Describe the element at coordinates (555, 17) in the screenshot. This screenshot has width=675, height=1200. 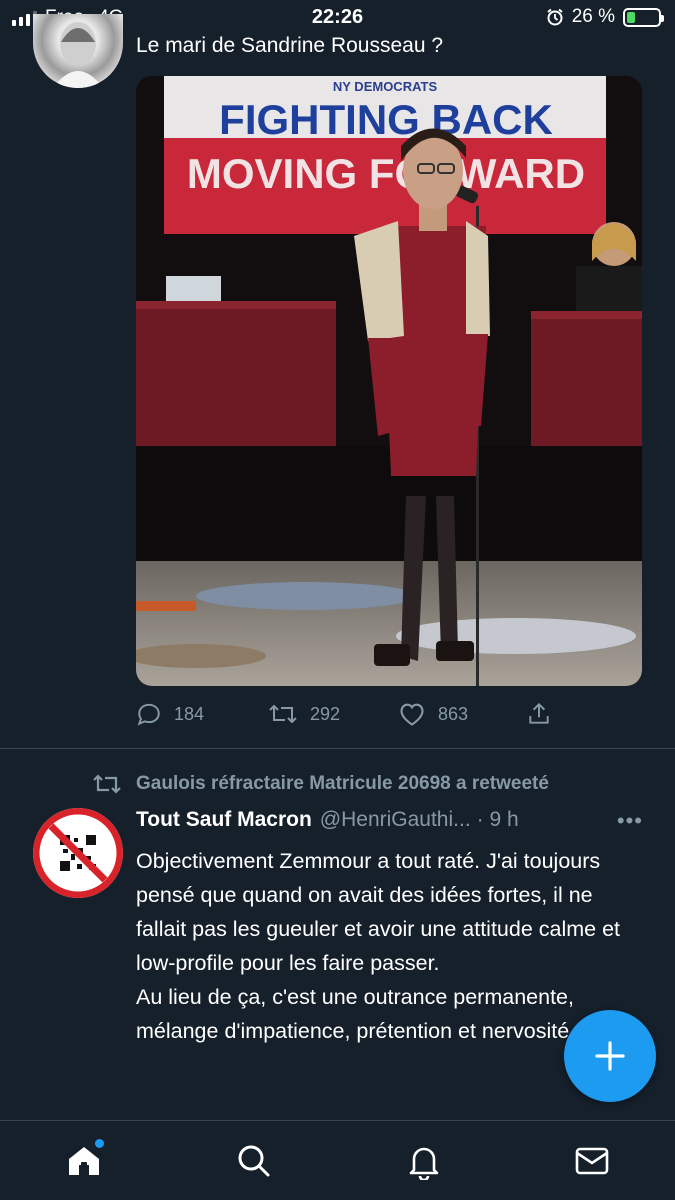
I see `alarm-icon` at that location.